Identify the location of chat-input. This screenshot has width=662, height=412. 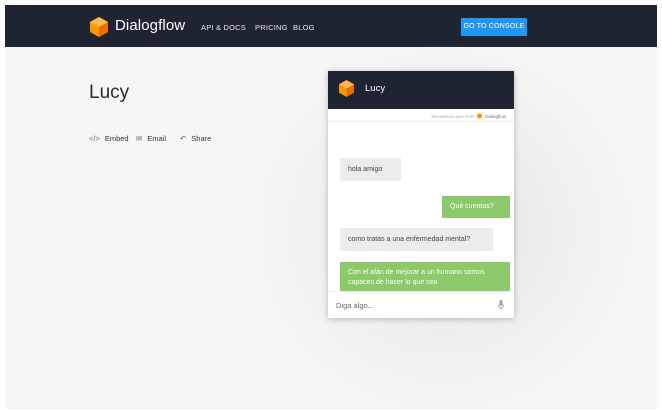
(411, 305).